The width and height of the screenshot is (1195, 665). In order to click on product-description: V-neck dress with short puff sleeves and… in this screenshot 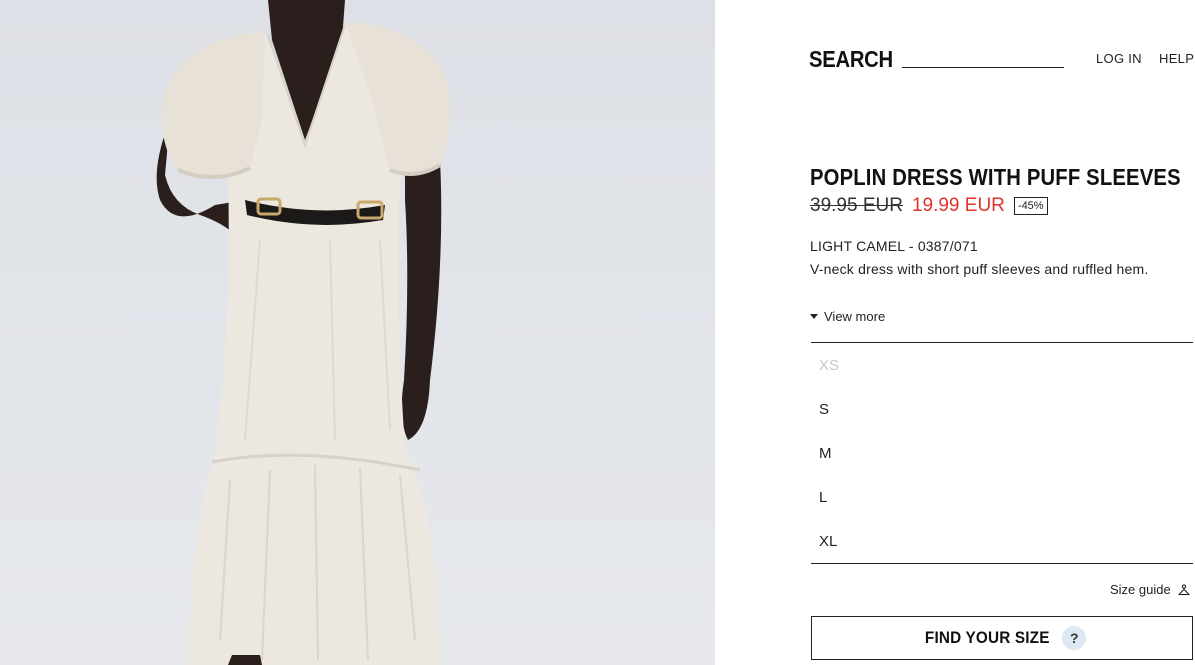, I will do `click(979, 269)`.